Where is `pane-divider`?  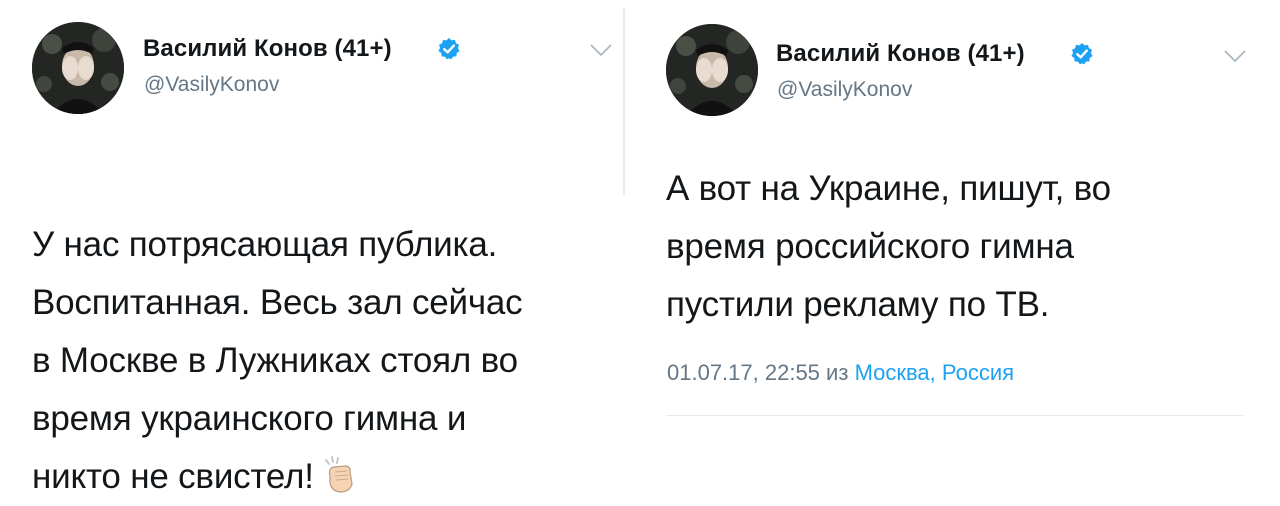 pane-divider is located at coordinates (624, 102).